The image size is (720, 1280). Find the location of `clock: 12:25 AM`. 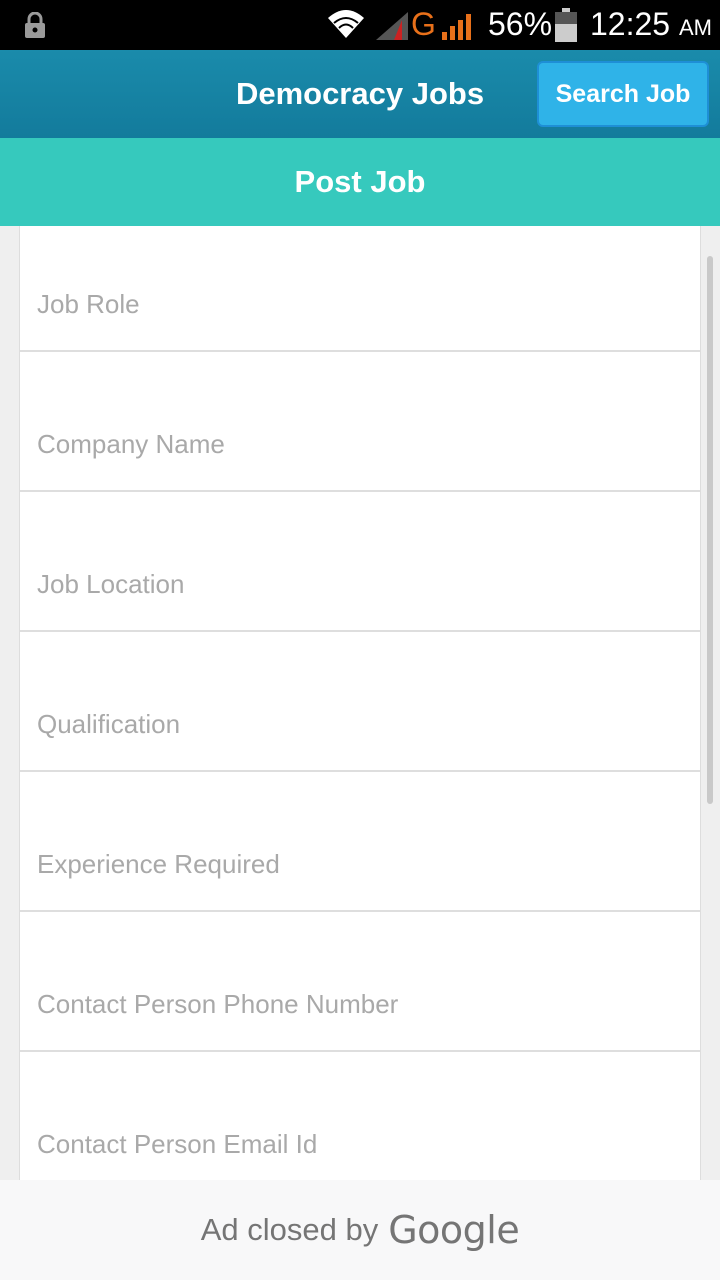

clock: 12:25 AM is located at coordinates (651, 24).